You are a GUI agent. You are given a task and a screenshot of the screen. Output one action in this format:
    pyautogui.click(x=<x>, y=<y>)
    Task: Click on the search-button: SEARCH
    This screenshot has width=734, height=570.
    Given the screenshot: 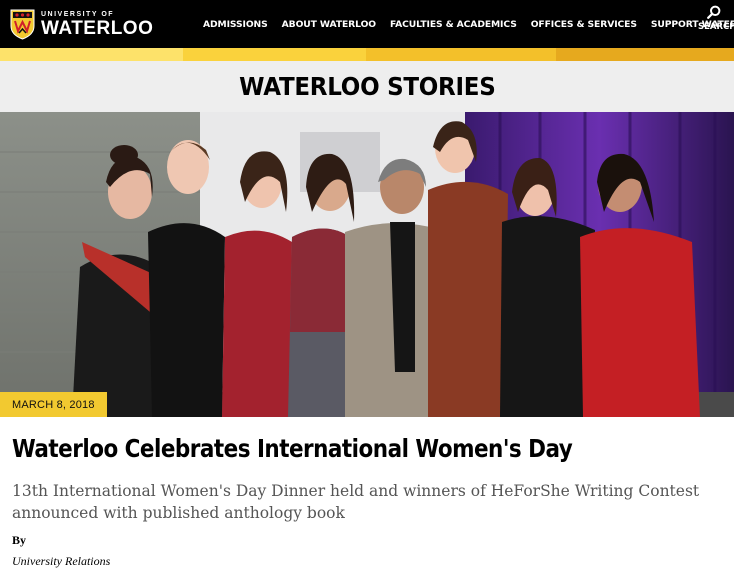 What is the action you would take?
    pyautogui.click(x=716, y=18)
    